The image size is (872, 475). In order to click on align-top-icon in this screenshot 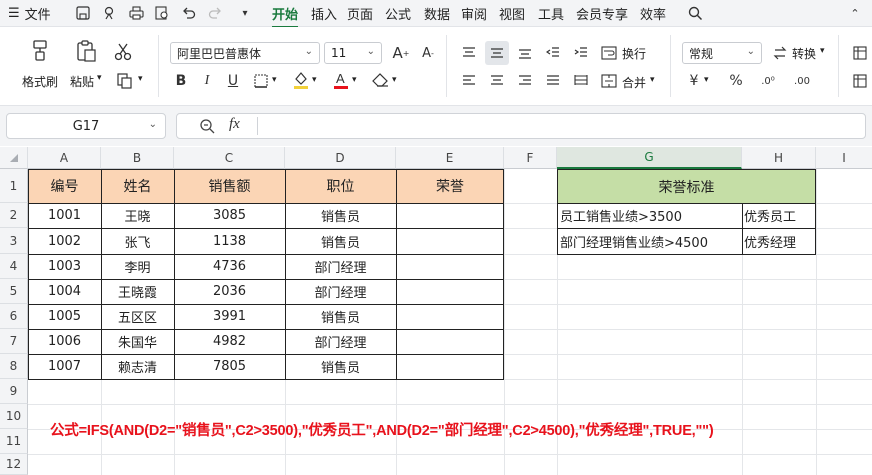, I will do `click(469, 53)`.